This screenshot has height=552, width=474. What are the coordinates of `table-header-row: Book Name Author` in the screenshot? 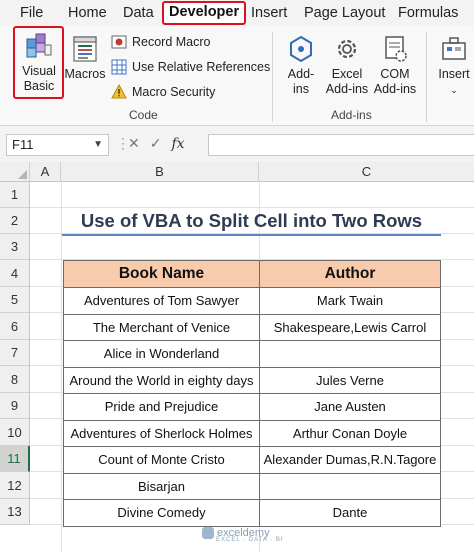 It's located at (252, 274).